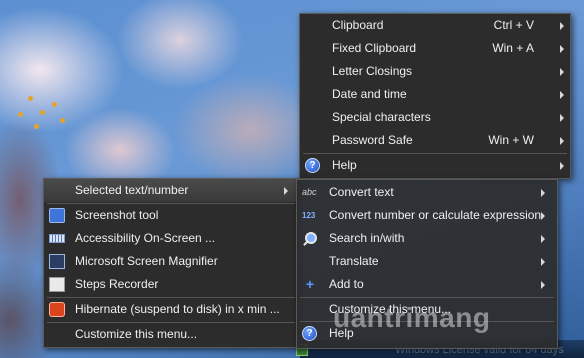 The width and height of the screenshot is (584, 358). Describe the element at coordinates (511, 140) in the screenshot. I see `menu-item-shortcut: Win + W` at that location.